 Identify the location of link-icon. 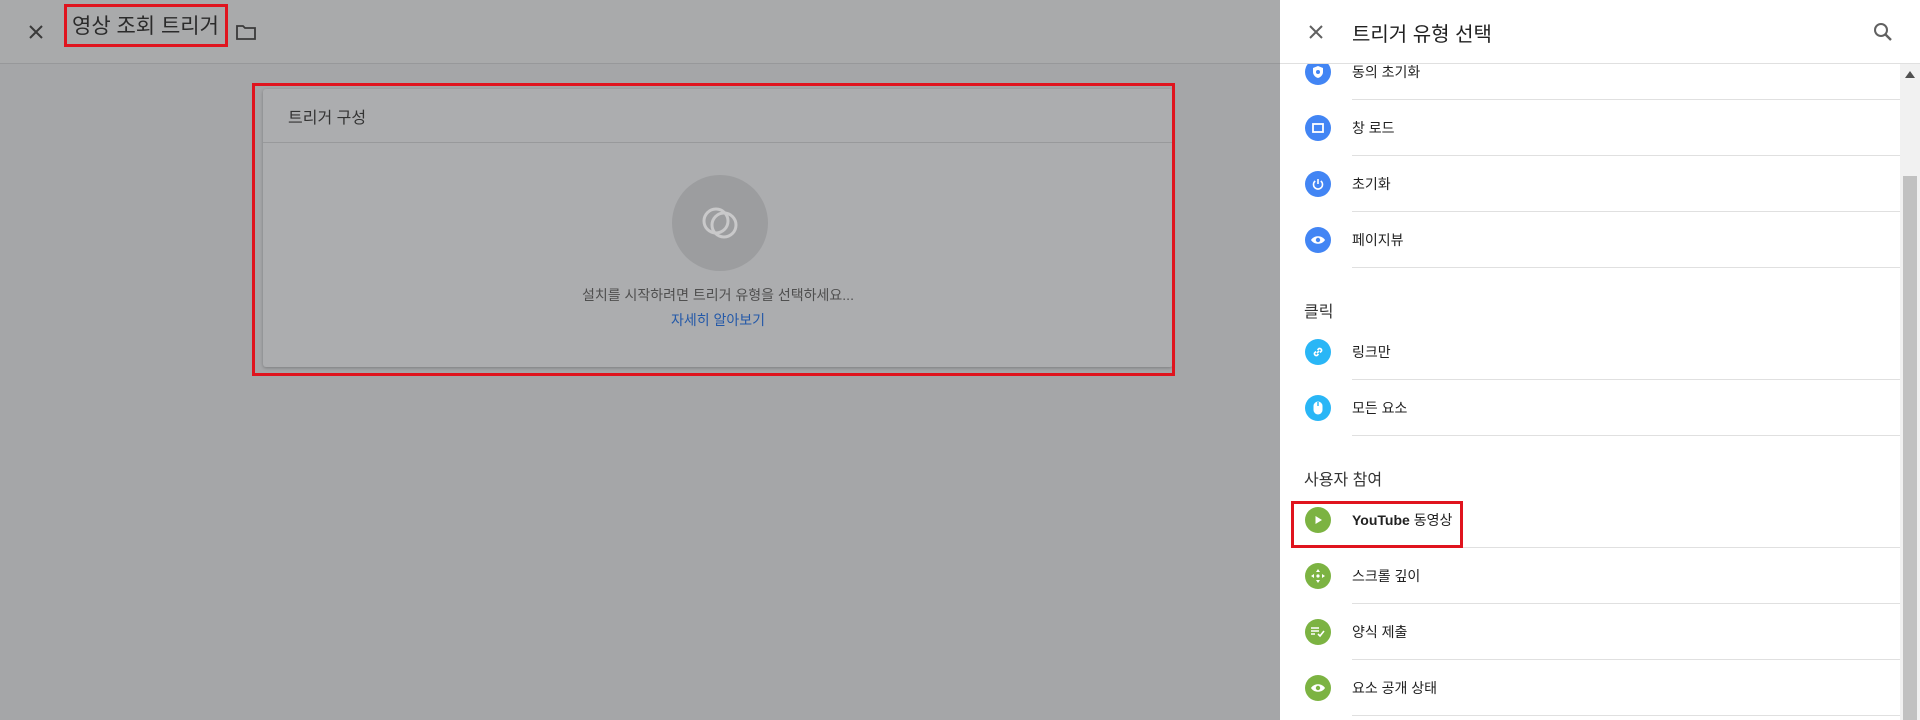
(1318, 352).